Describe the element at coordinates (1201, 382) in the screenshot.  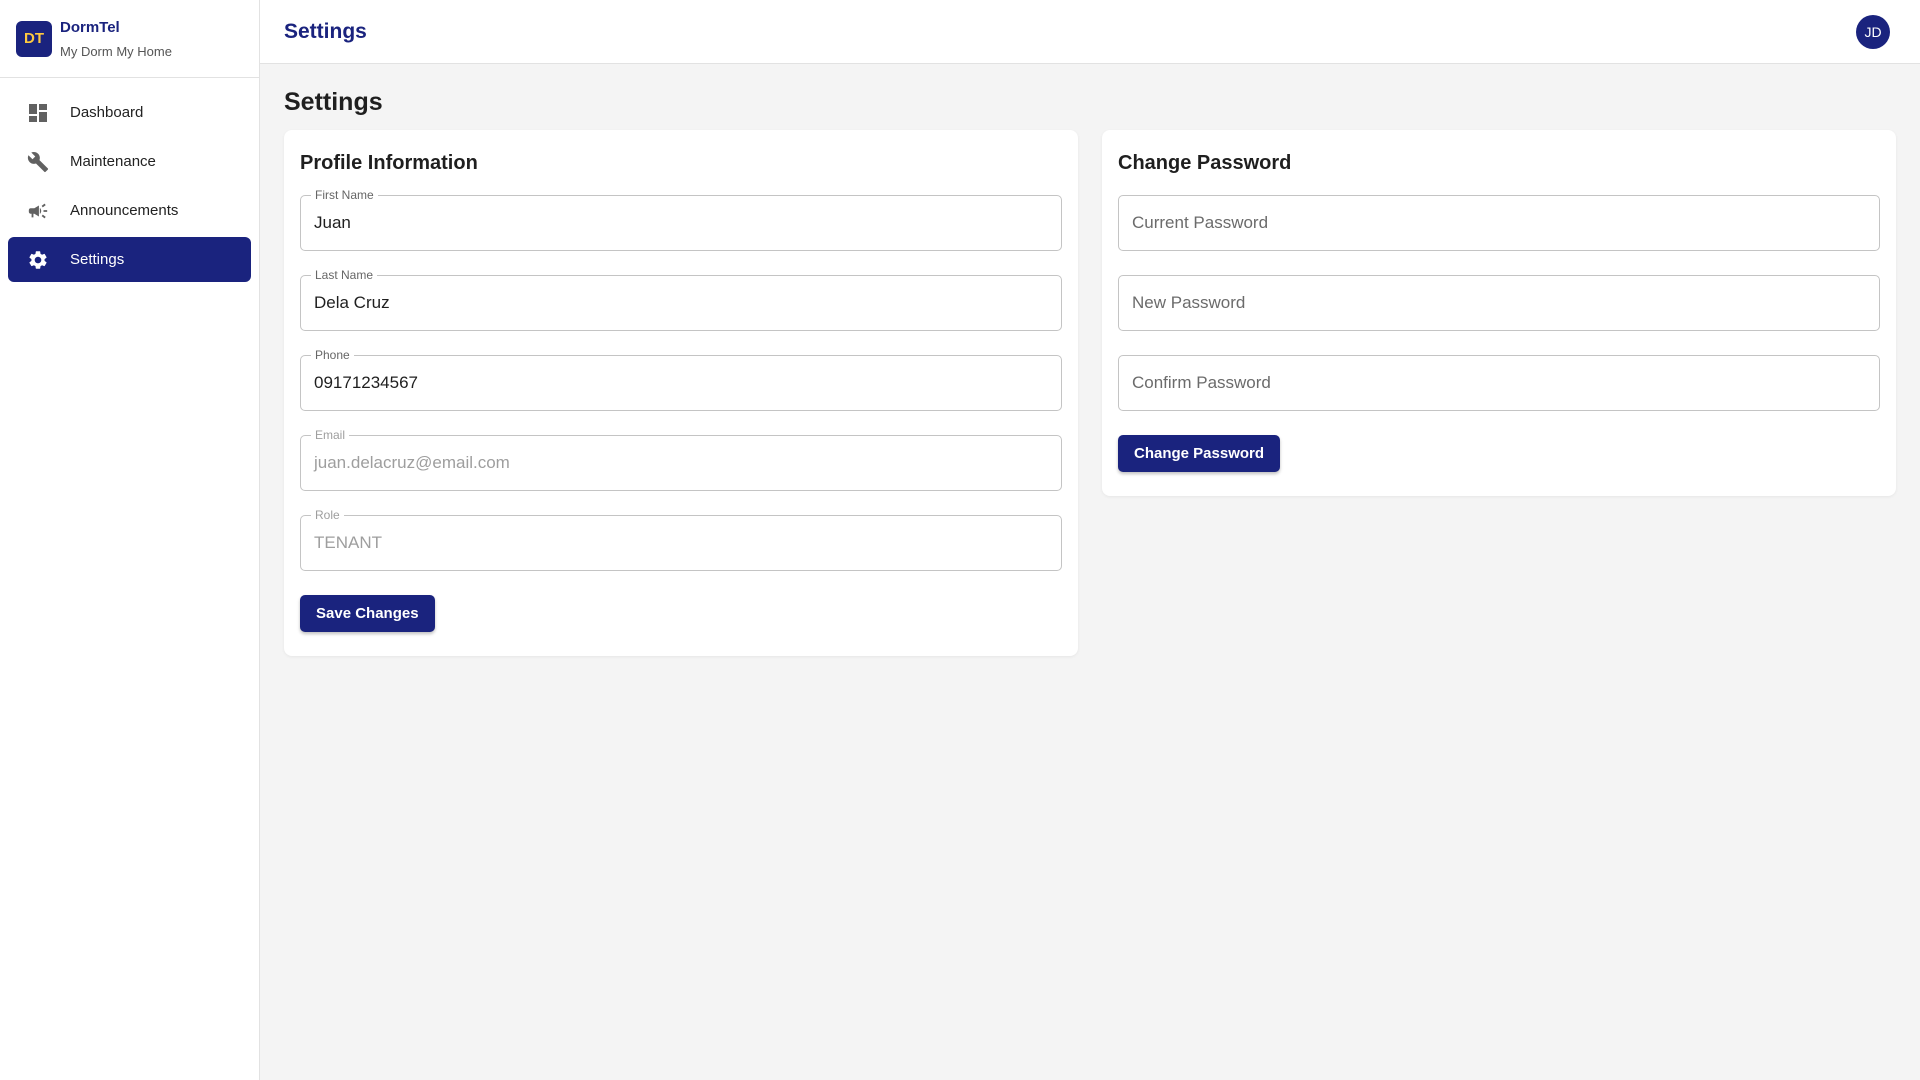
I see `field-placeholder: Confirm Password` at that location.